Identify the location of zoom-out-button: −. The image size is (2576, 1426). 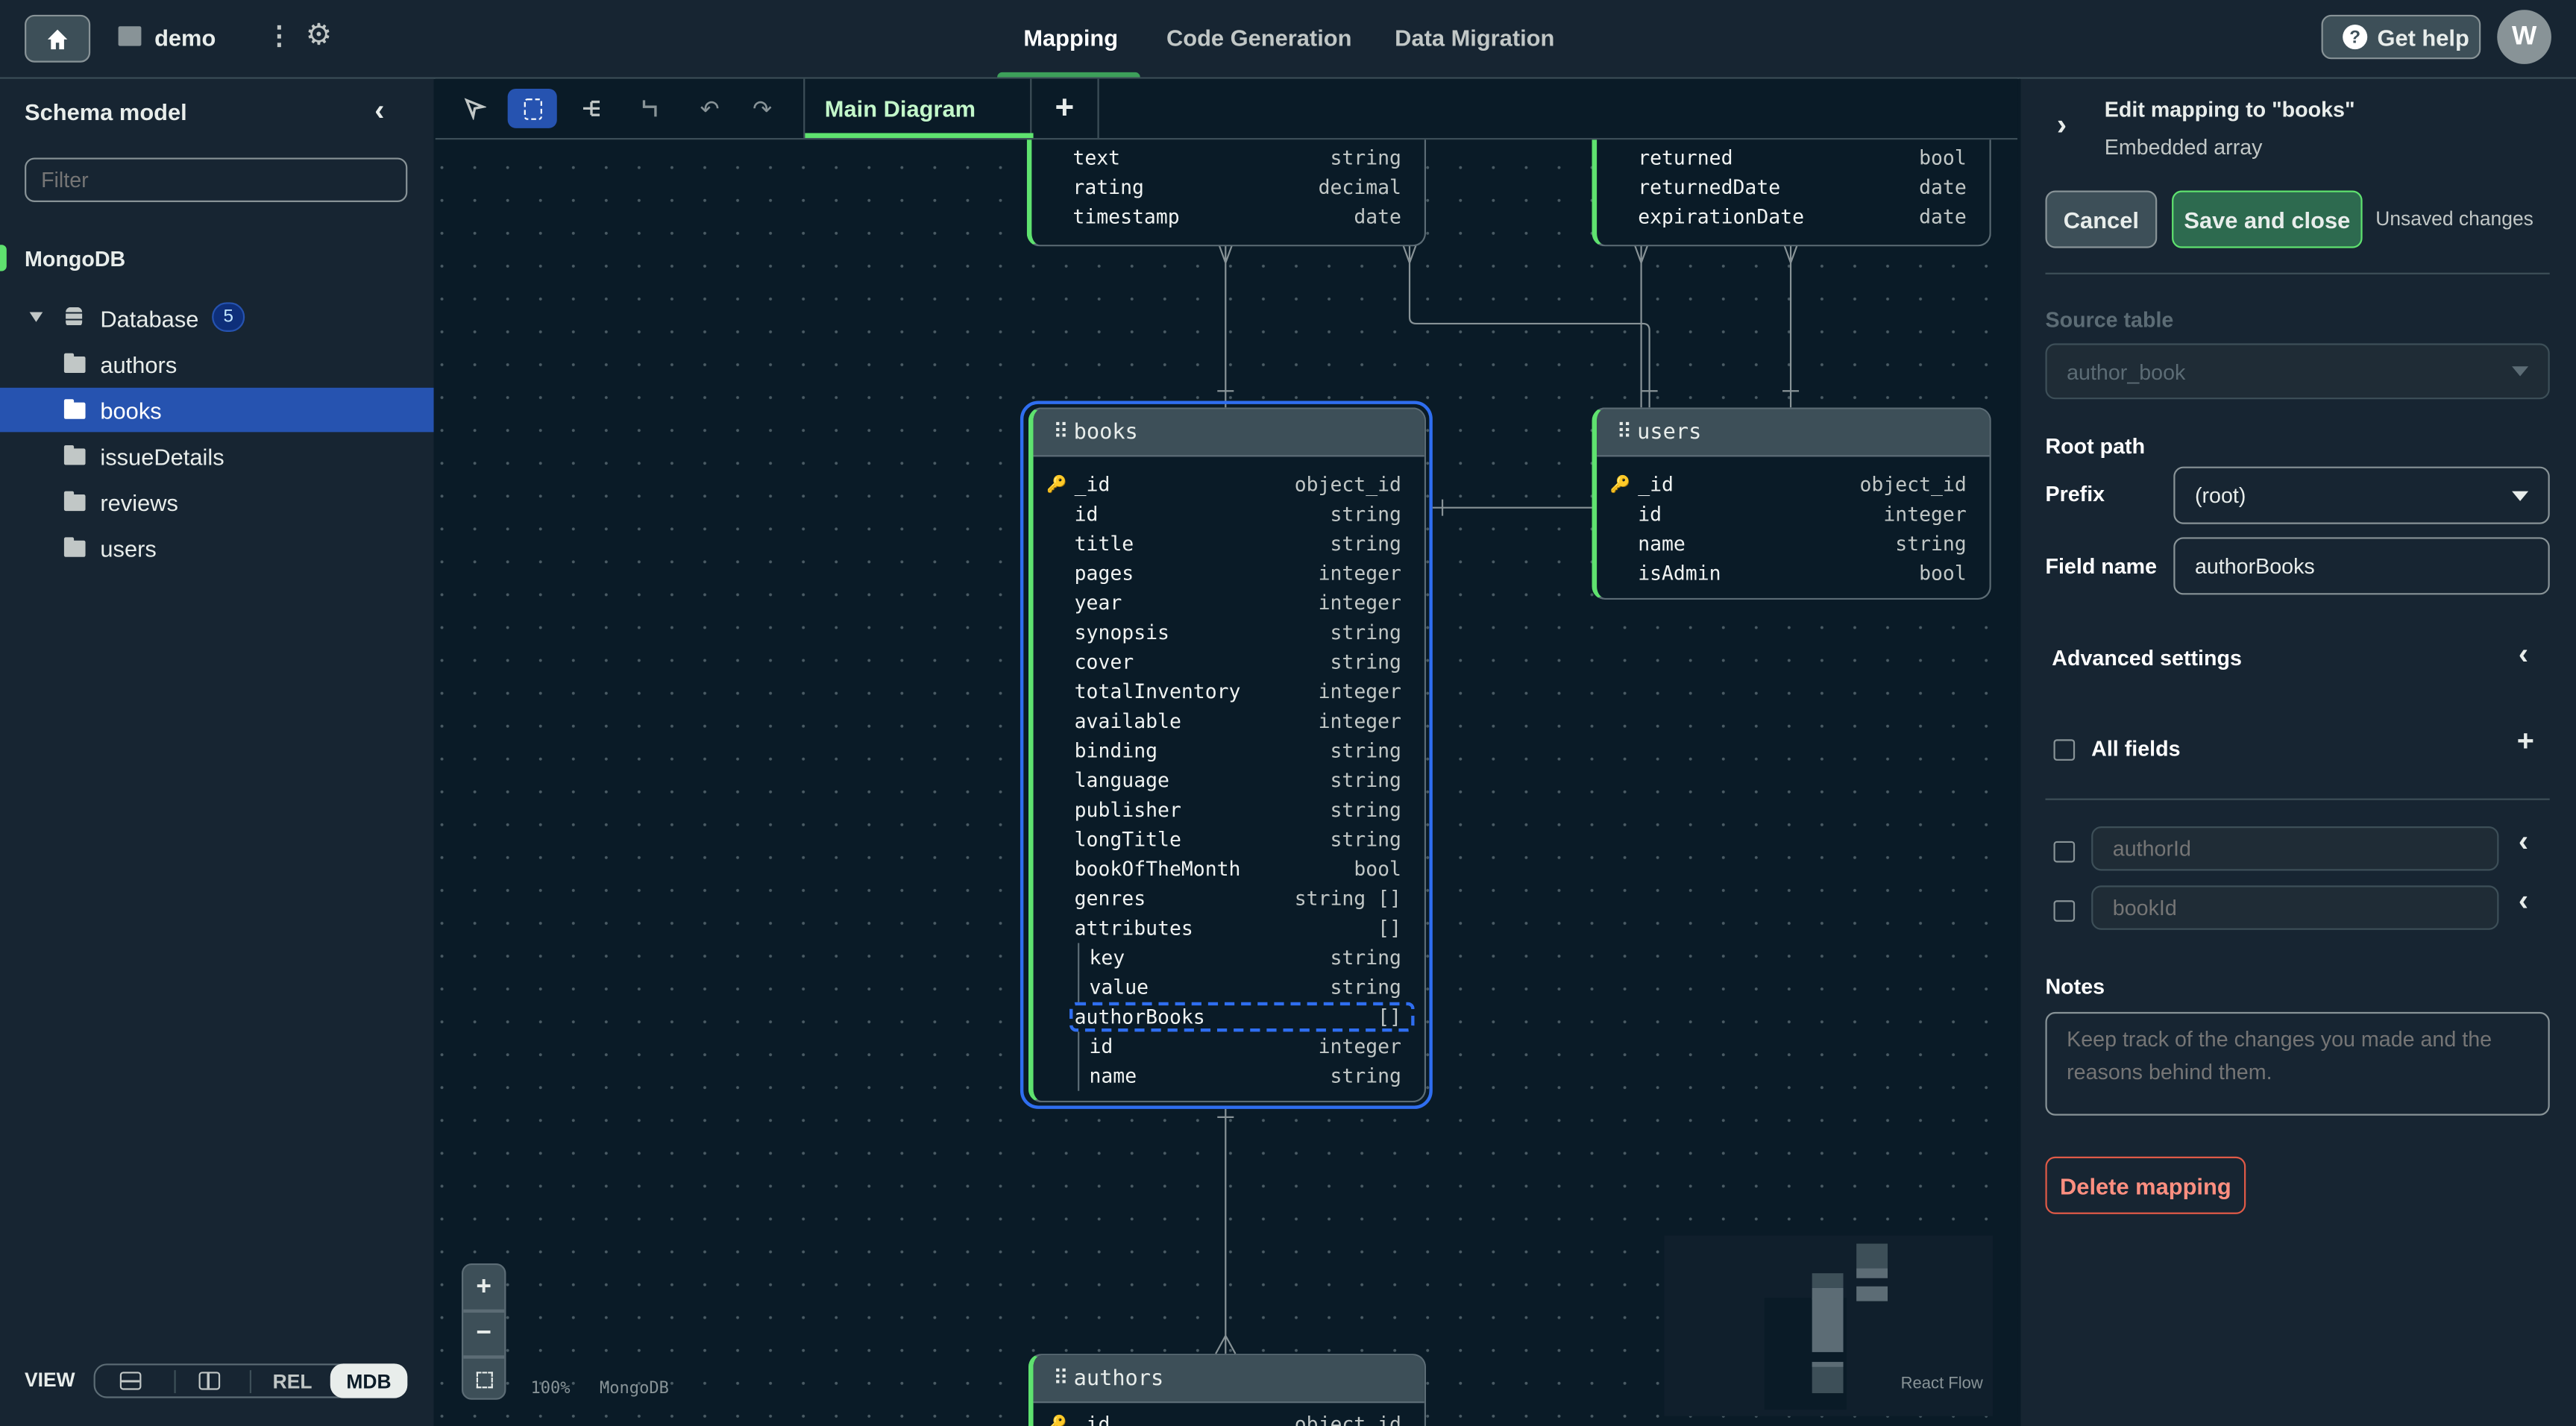
(484, 1336).